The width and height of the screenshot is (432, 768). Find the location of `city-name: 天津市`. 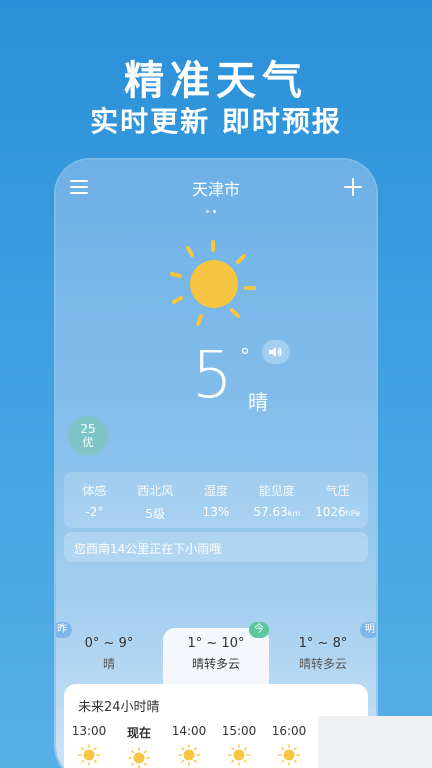

city-name: 天津市 is located at coordinates (216, 188).